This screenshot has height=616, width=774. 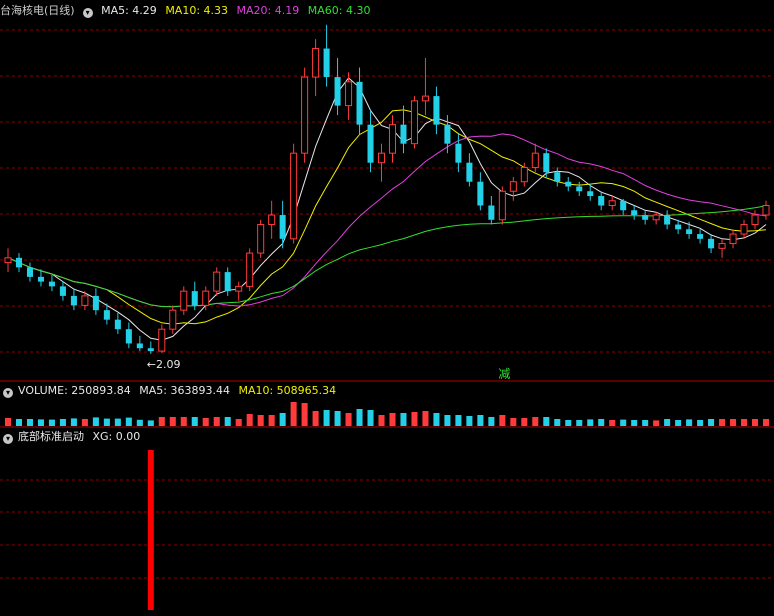 What do you see at coordinates (164, 364) in the screenshot?
I see `low-price-annotation: ←2.09` at bounding box center [164, 364].